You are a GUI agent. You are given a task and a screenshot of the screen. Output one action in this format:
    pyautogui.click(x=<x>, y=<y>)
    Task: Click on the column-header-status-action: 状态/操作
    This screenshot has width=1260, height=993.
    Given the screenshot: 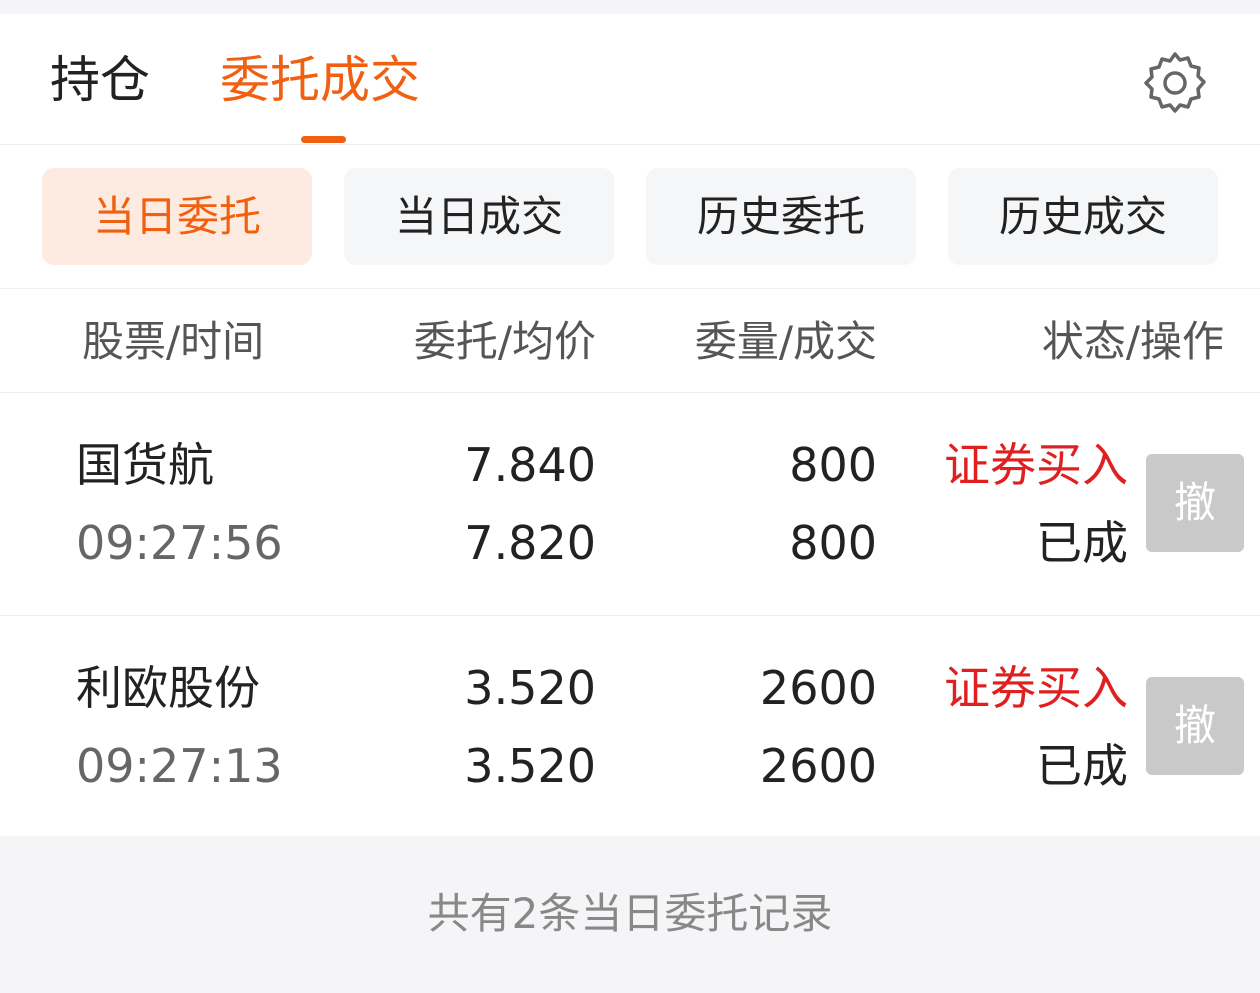 What is the action you would take?
    pyautogui.click(x=1132, y=341)
    